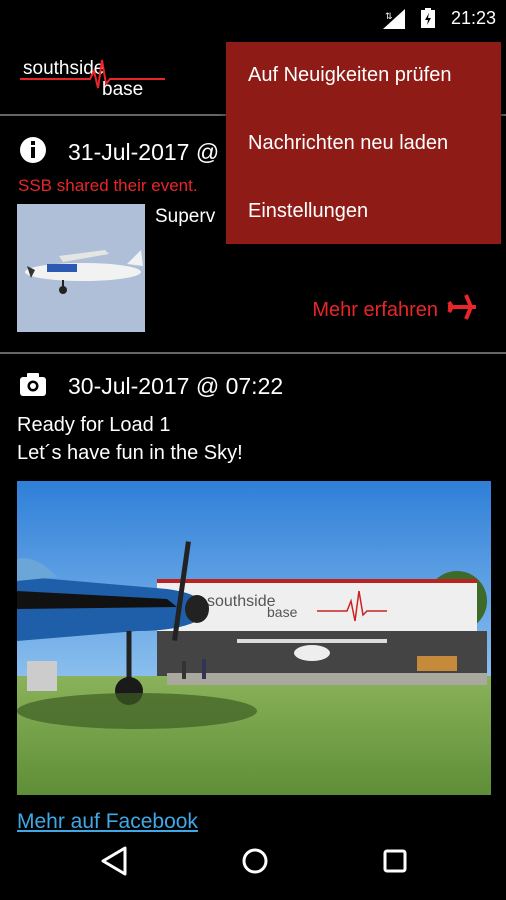 The image size is (506, 900). I want to click on shared-event-label: SSB shared their event., so click(108, 185).